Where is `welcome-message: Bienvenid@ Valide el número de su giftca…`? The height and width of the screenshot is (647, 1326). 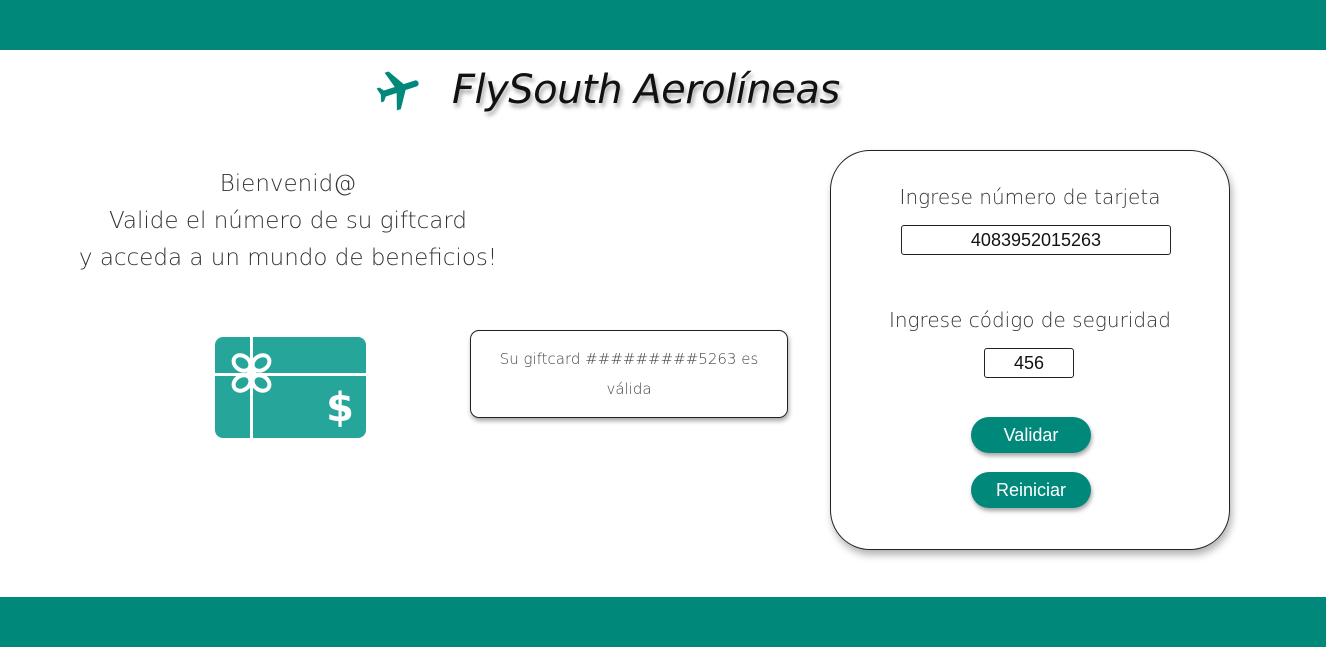 welcome-message: Bienvenid@ Valide el número de su giftca… is located at coordinates (288, 221).